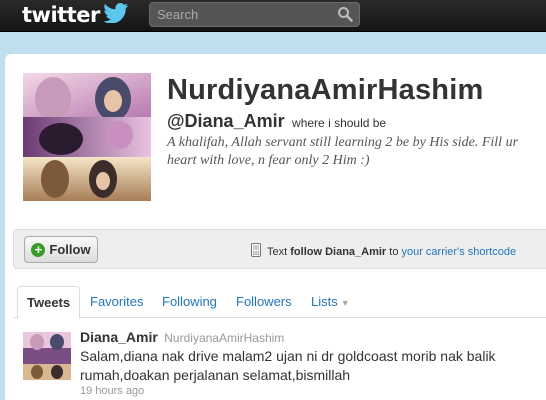  I want to click on follow-button: + Follow, so click(61, 249).